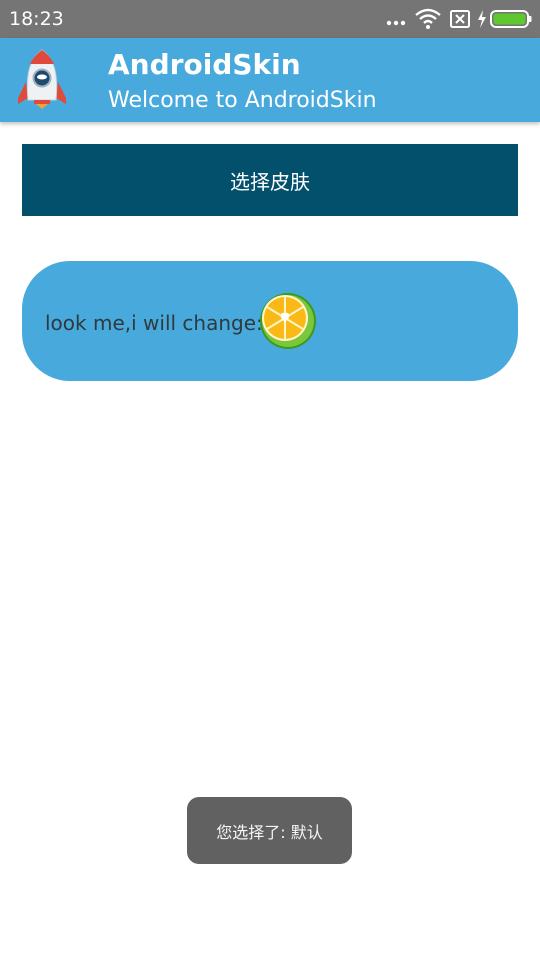 This screenshot has width=540, height=960. What do you see at coordinates (242, 100) in the screenshot?
I see `app-subtitle: Welcome to AndroidSkin` at bounding box center [242, 100].